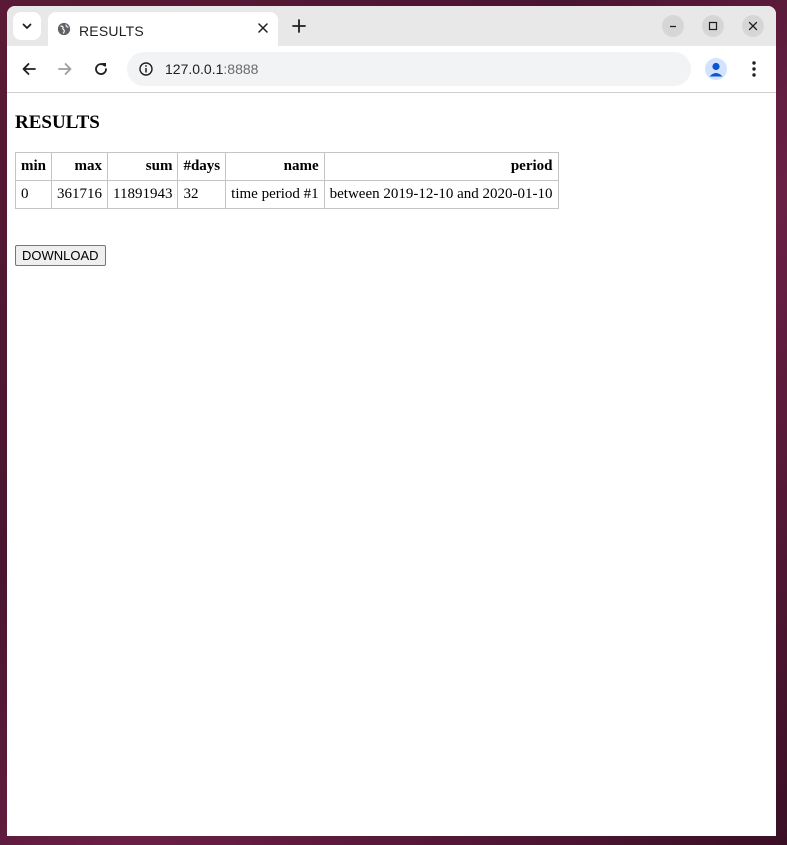 This screenshot has height=845, width=787. Describe the element at coordinates (441, 194) in the screenshot. I see `cell-period: between 2019-12-10 and 2020-01-10` at that location.